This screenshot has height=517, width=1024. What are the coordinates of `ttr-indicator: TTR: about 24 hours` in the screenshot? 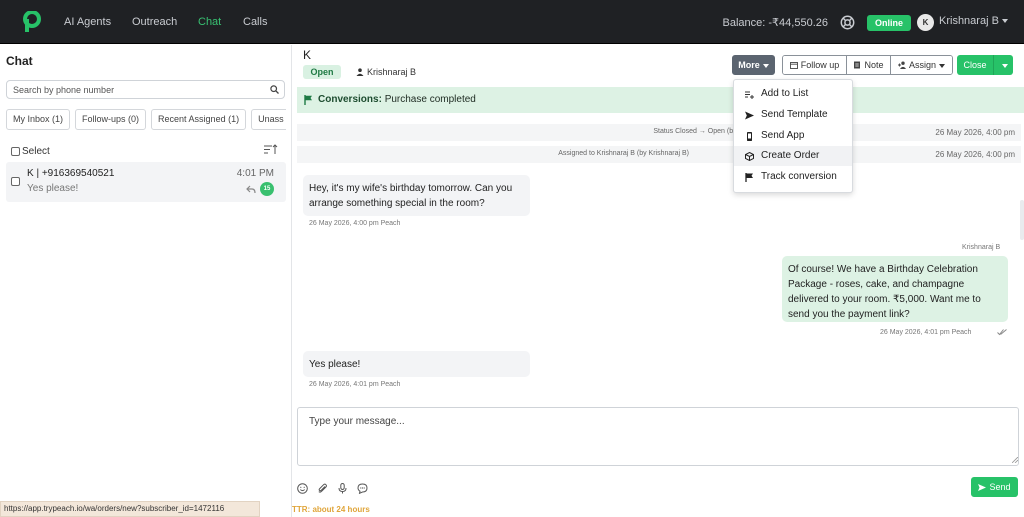 It's located at (331, 509).